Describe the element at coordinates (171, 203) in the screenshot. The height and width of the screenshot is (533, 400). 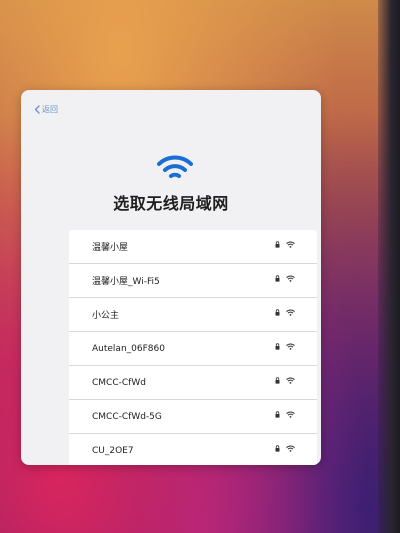
I see `page-title: 选取无线局域网` at that location.